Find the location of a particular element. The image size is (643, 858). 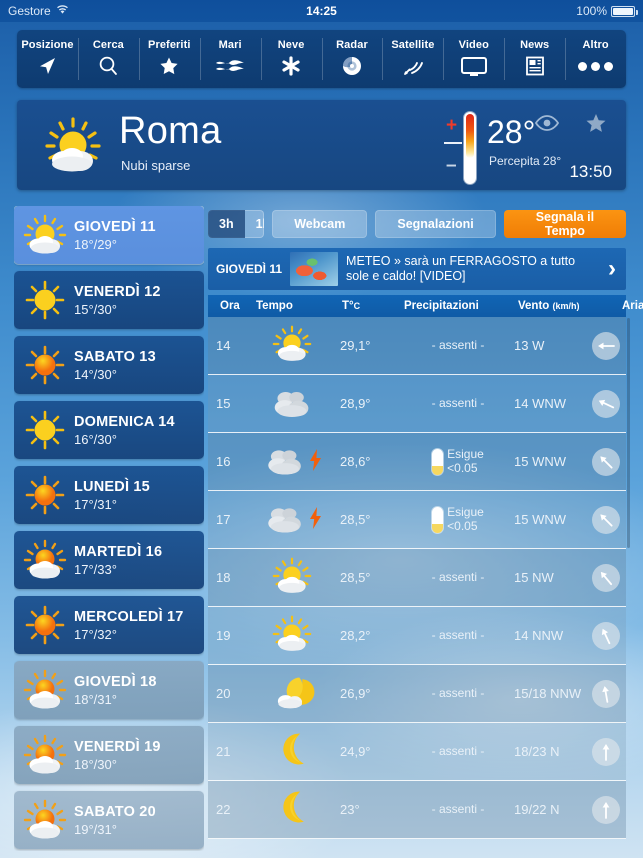

day-item-7: GIOVEDÌ 18 18°/31° is located at coordinates (109, 690).